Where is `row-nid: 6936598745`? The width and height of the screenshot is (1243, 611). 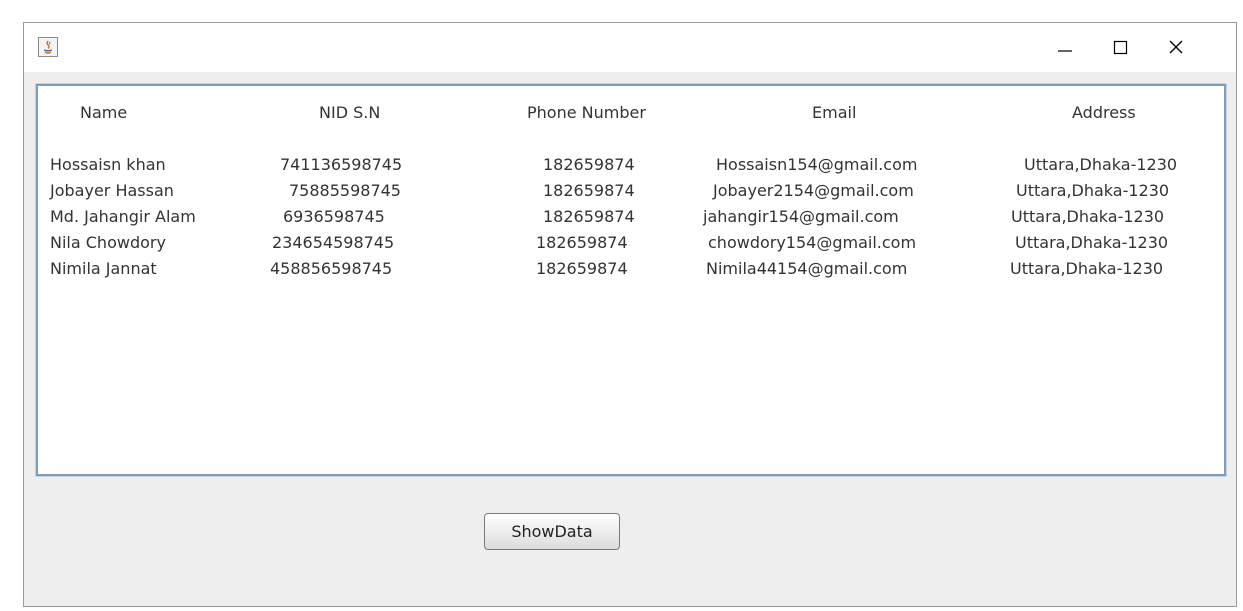 row-nid: 6936598745 is located at coordinates (334, 216).